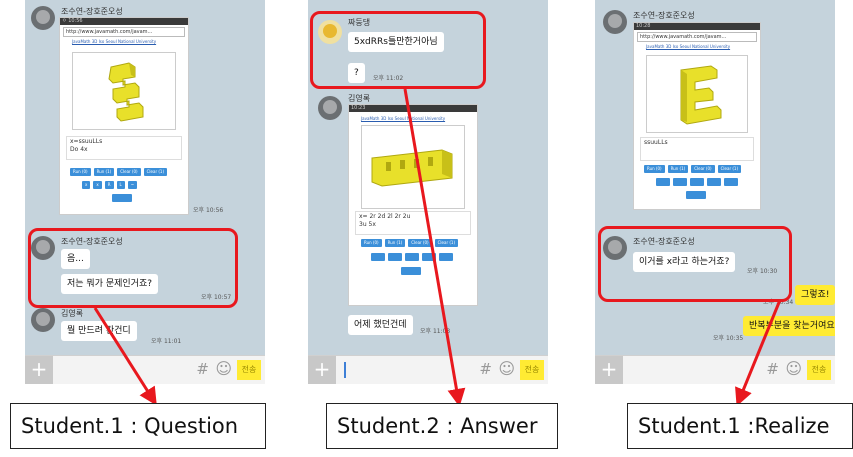 This screenshot has width=853, height=457. What do you see at coordinates (442, 426) in the screenshot?
I see `caption-answer: Student.2 : Answer` at bounding box center [442, 426].